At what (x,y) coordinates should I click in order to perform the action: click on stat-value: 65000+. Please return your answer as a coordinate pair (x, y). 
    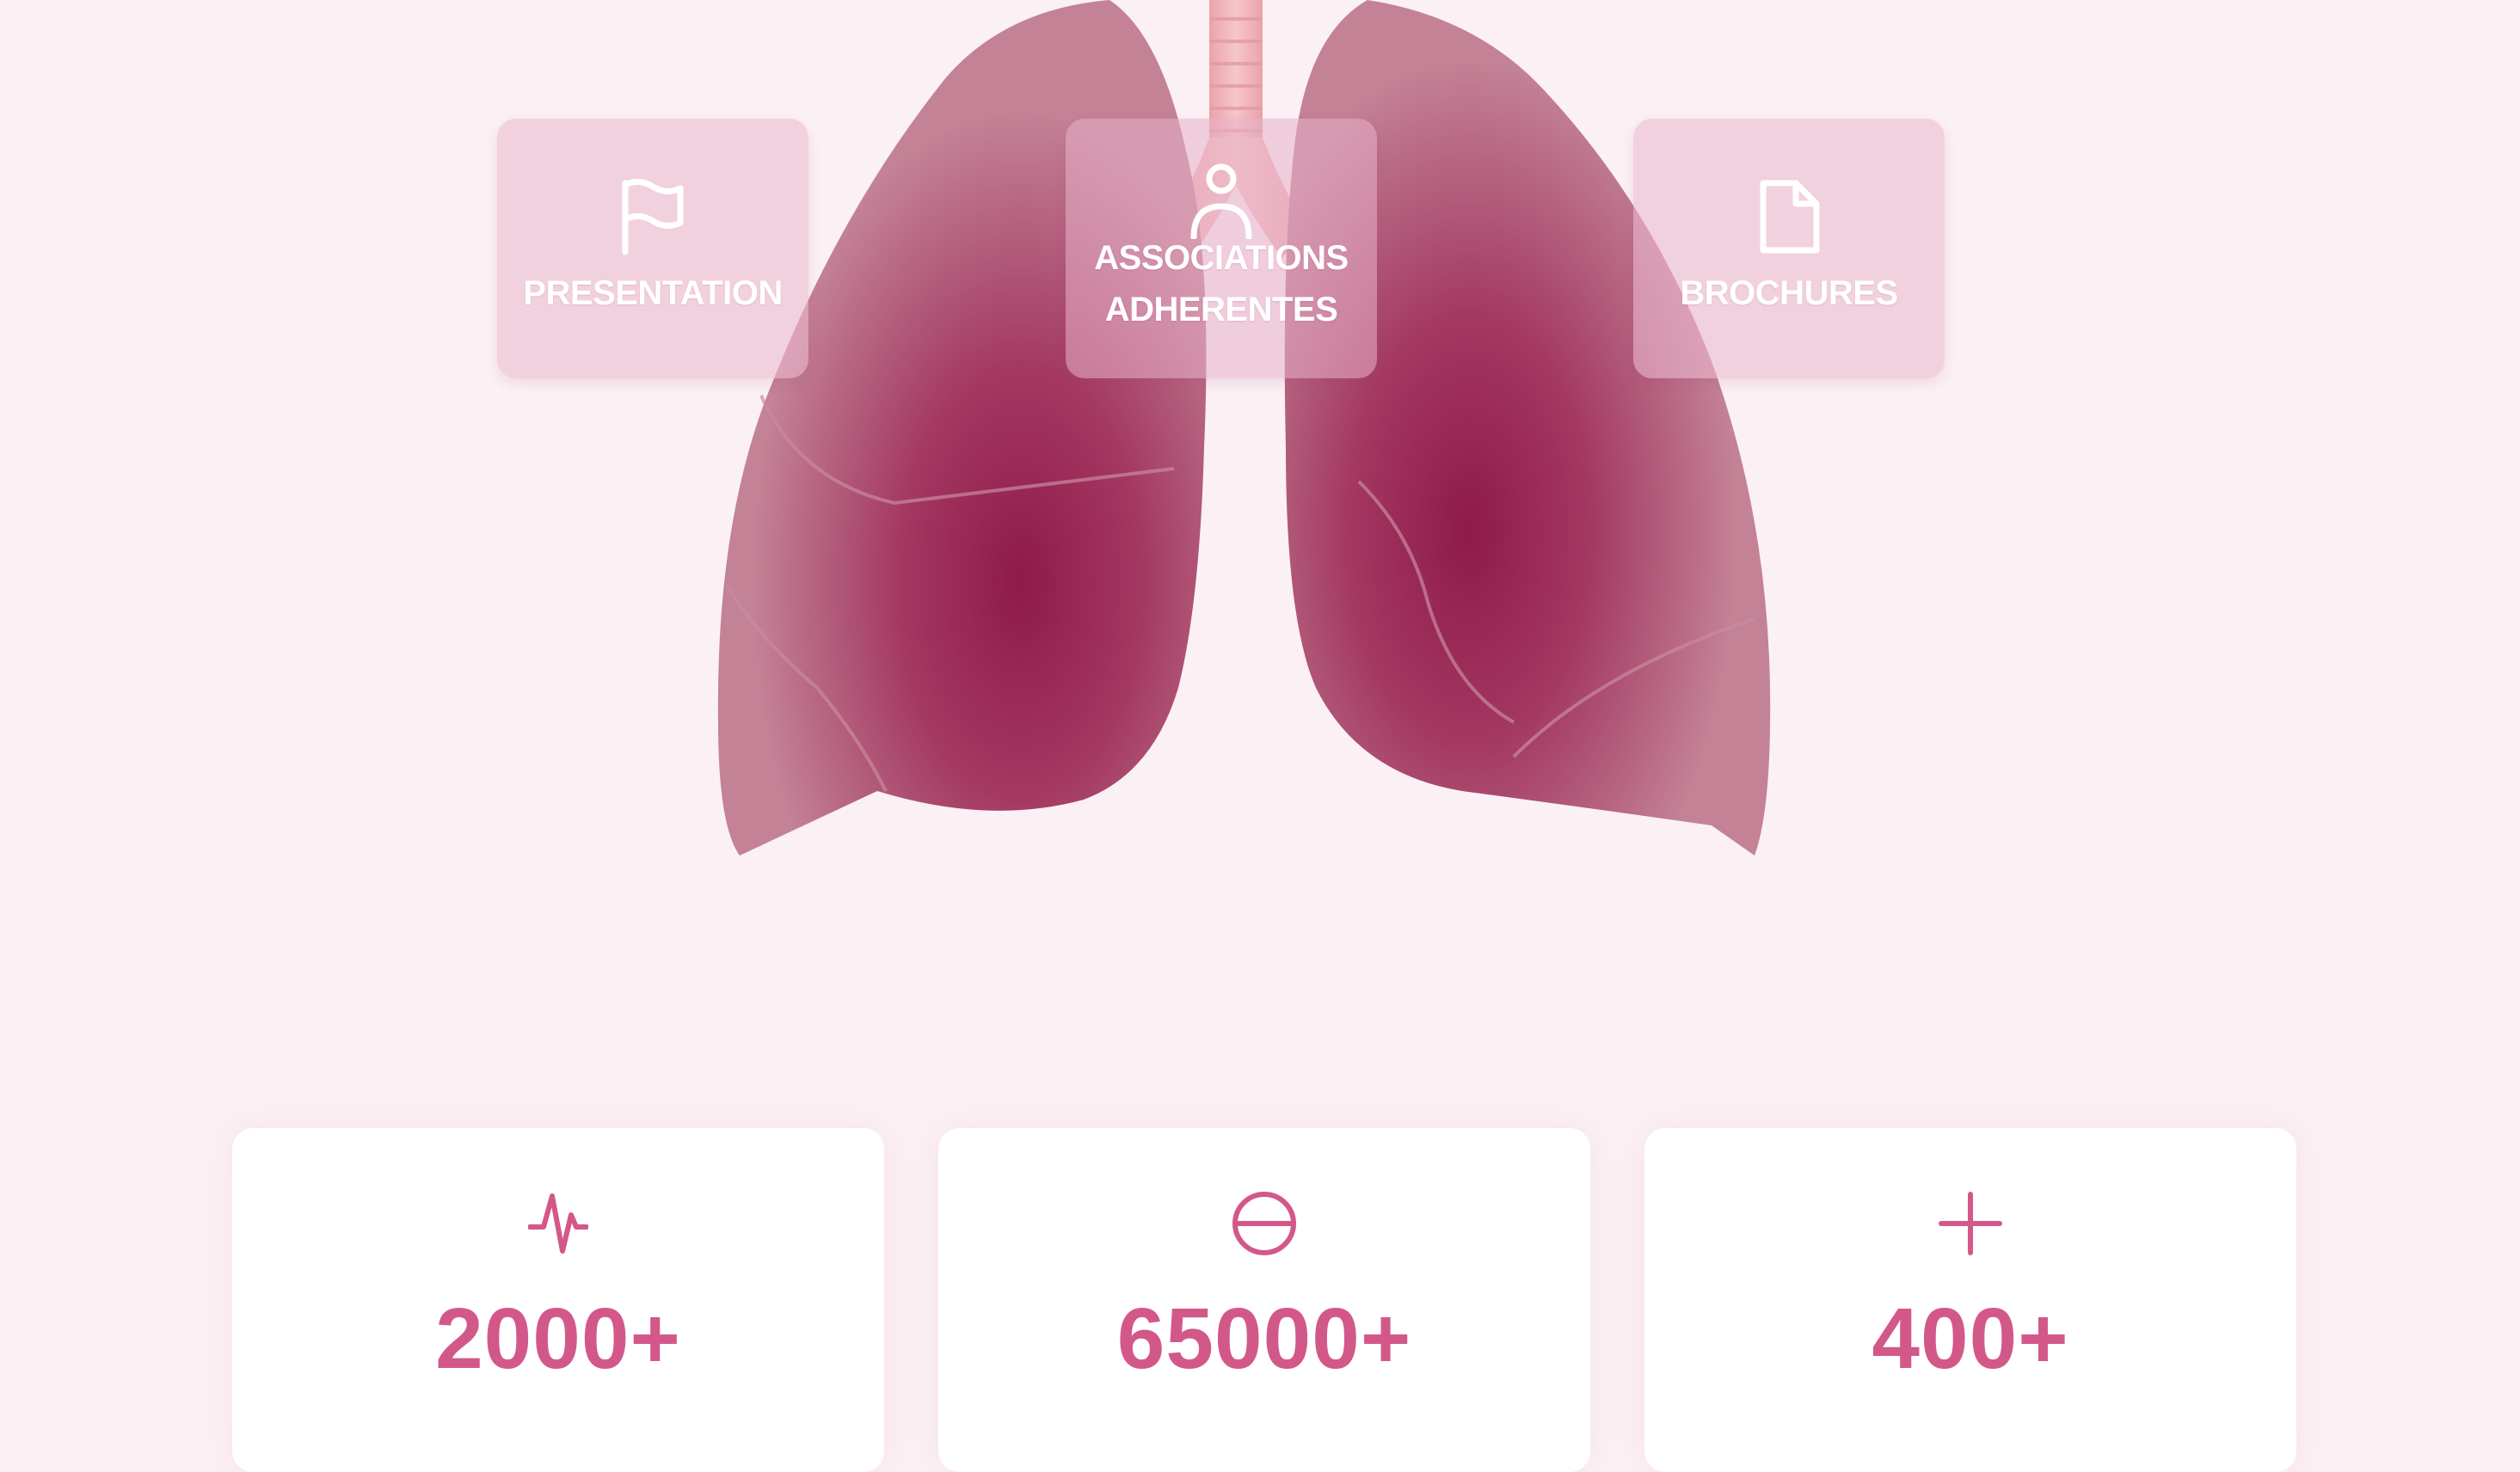
    Looking at the image, I should click on (1264, 1339).